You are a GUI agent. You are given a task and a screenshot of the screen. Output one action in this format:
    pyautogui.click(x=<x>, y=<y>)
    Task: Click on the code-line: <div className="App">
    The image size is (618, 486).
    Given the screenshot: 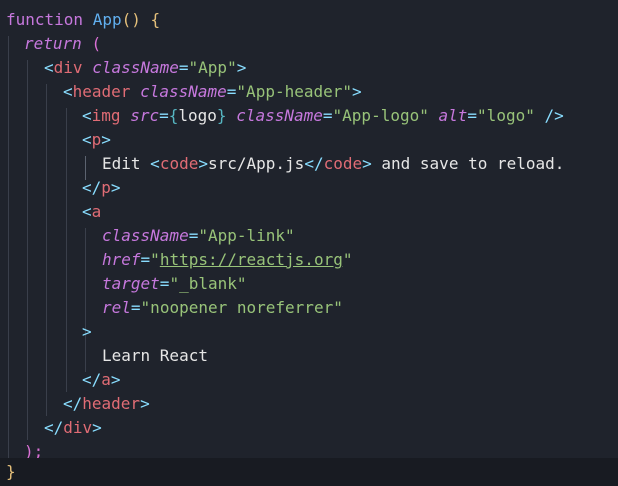 What is the action you would take?
    pyautogui.click(x=309, y=68)
    